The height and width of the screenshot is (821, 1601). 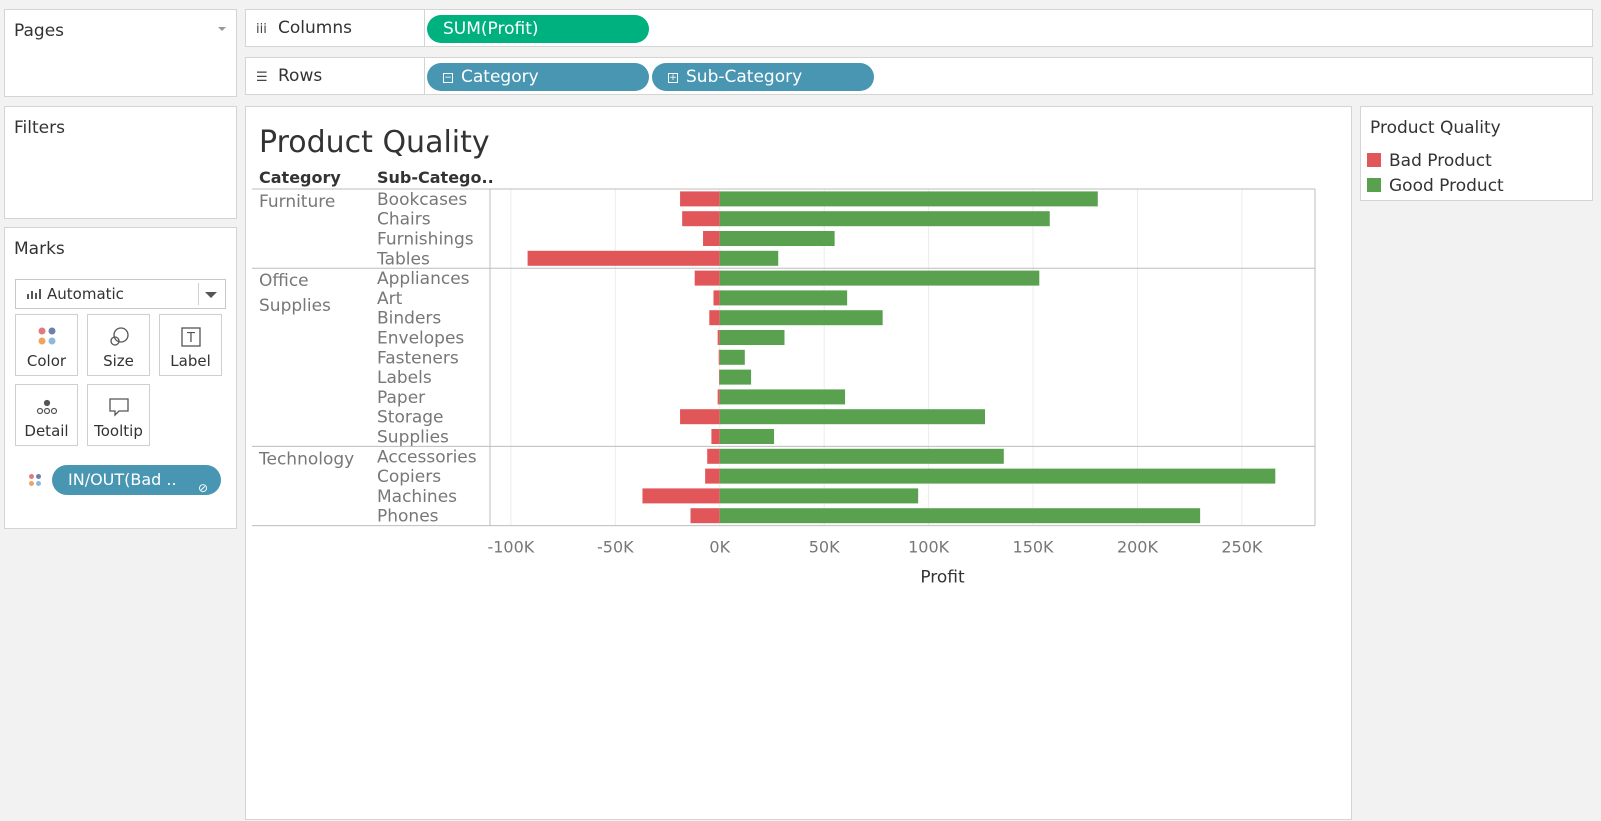 What do you see at coordinates (673, 78) in the screenshot?
I see `expand-icon: +` at bounding box center [673, 78].